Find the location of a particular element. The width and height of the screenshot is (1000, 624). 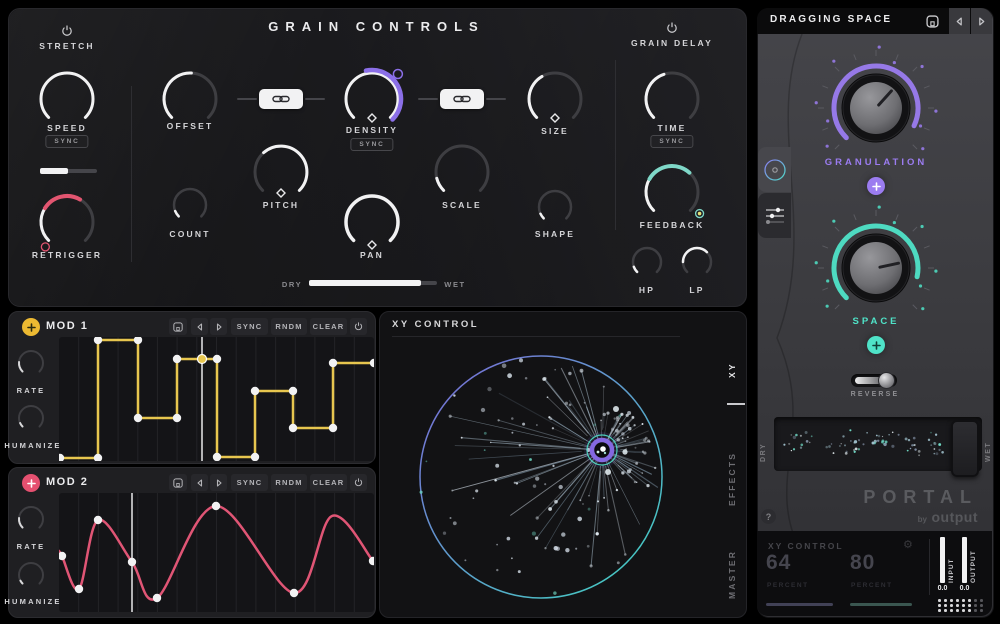

feedback-label: FEEDBACK is located at coordinates (672, 225).